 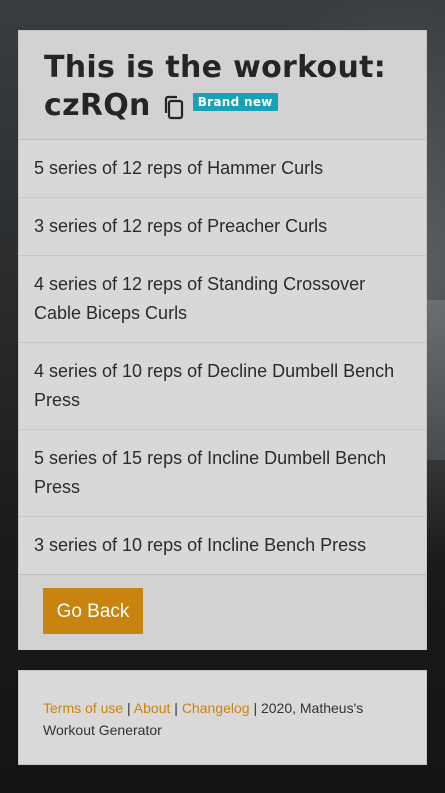 I want to click on exercise-text: 3 series of 12 reps of Preacher Curls, so click(x=181, y=226).